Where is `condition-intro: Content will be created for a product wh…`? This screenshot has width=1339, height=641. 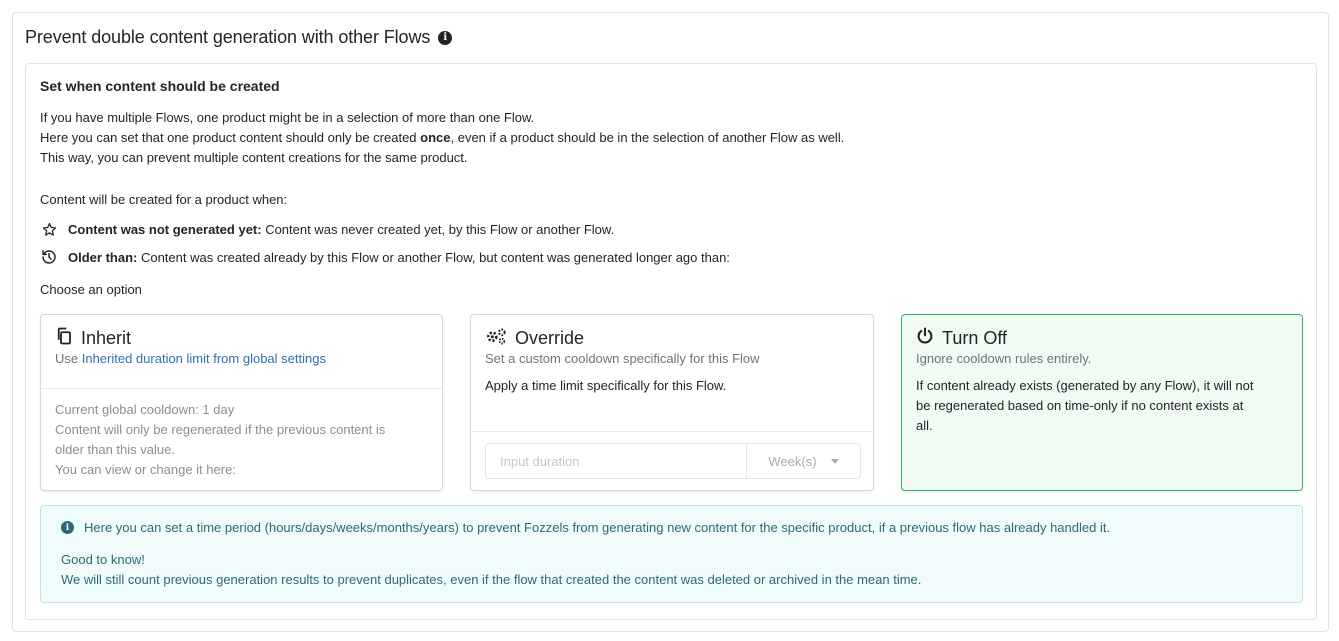
condition-intro: Content will be created for a product wh… is located at coordinates (164, 199).